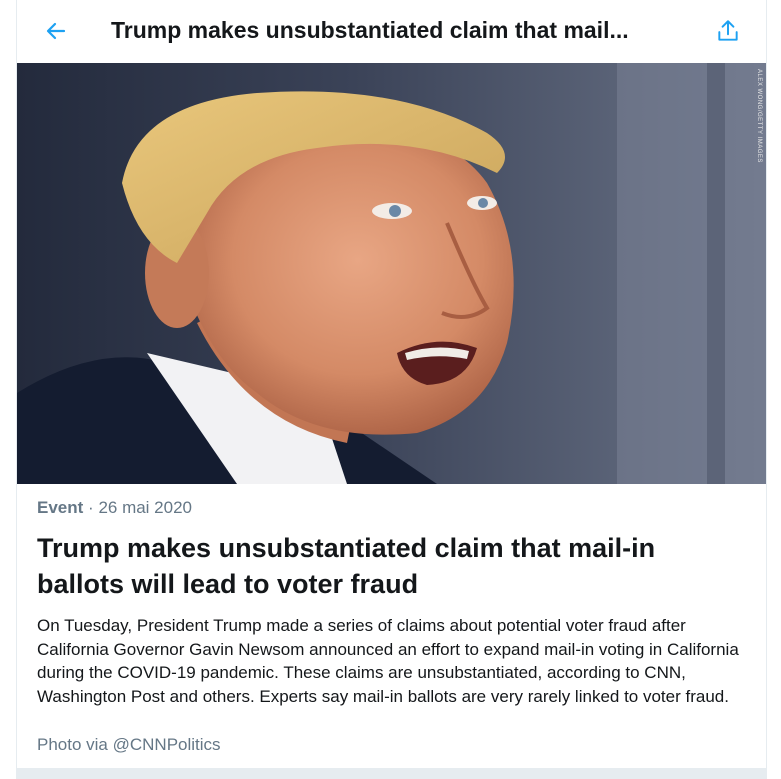 The height and width of the screenshot is (779, 781). Describe the element at coordinates (145, 507) in the screenshot. I see `event-date: 26 mai 2020` at that location.